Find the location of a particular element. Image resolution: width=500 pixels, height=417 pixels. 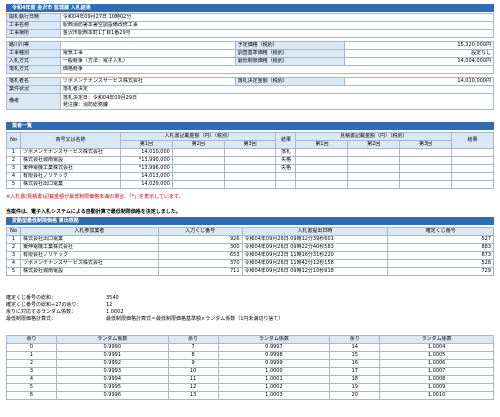

coefficient: 1.0004 is located at coordinates (436, 347).